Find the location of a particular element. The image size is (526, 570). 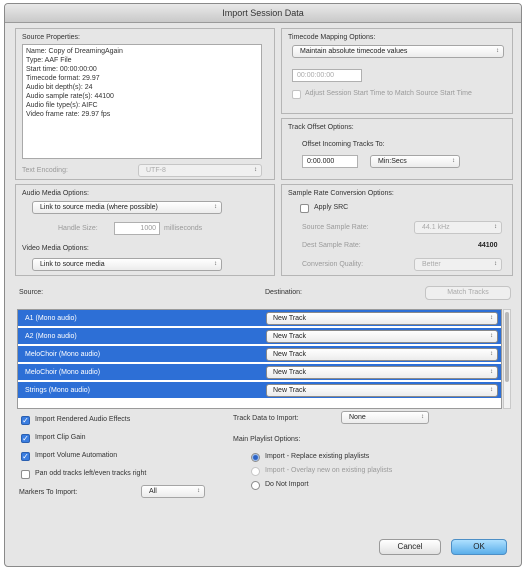

video-media-value: Link to source media is located at coordinates (72, 264).